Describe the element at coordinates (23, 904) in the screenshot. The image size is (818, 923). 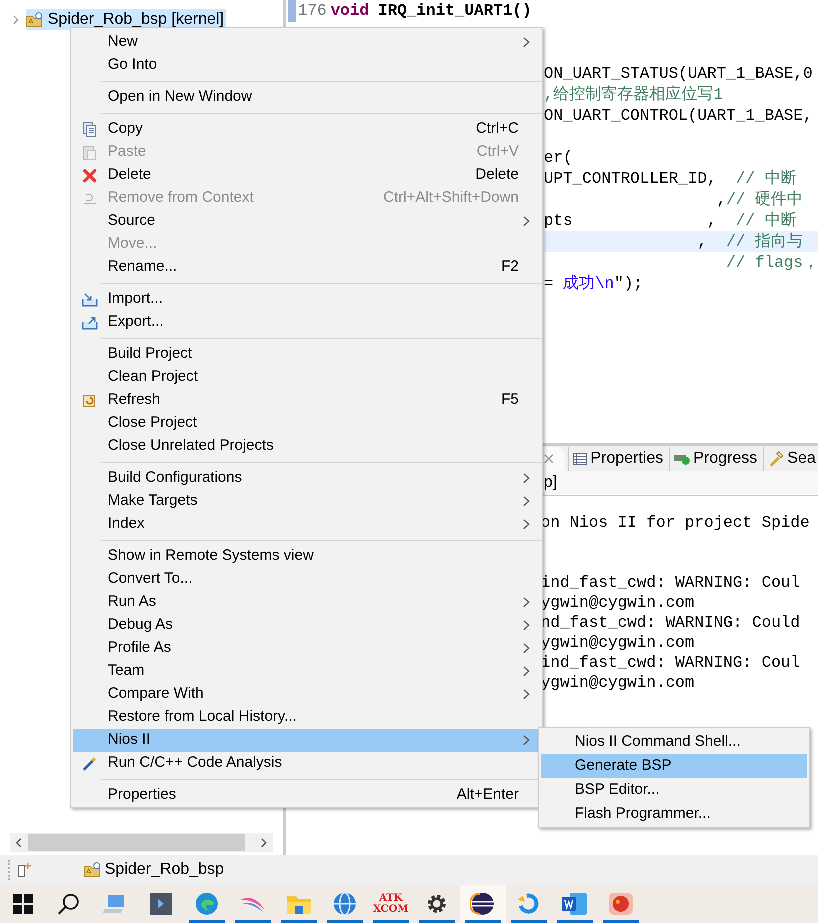
I see `windows-logo-icon` at that location.